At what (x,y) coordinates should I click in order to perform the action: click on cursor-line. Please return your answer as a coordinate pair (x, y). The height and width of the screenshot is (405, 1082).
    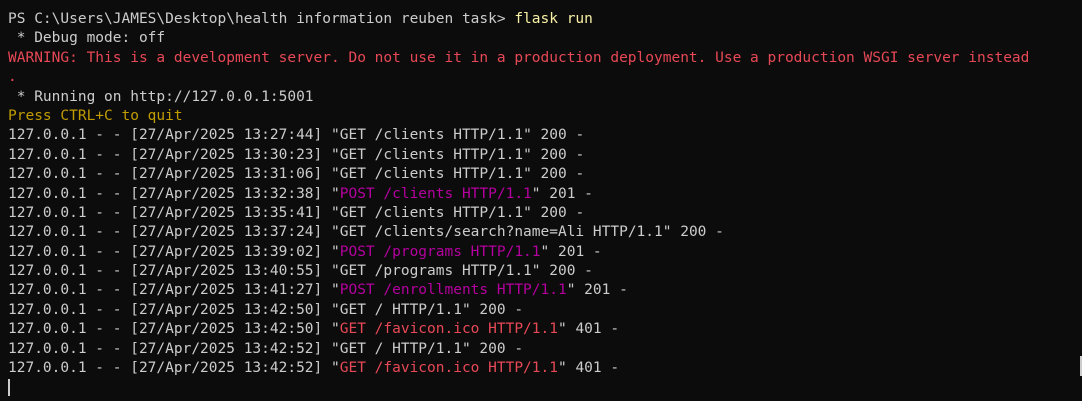
    Looking at the image, I should click on (545, 387).